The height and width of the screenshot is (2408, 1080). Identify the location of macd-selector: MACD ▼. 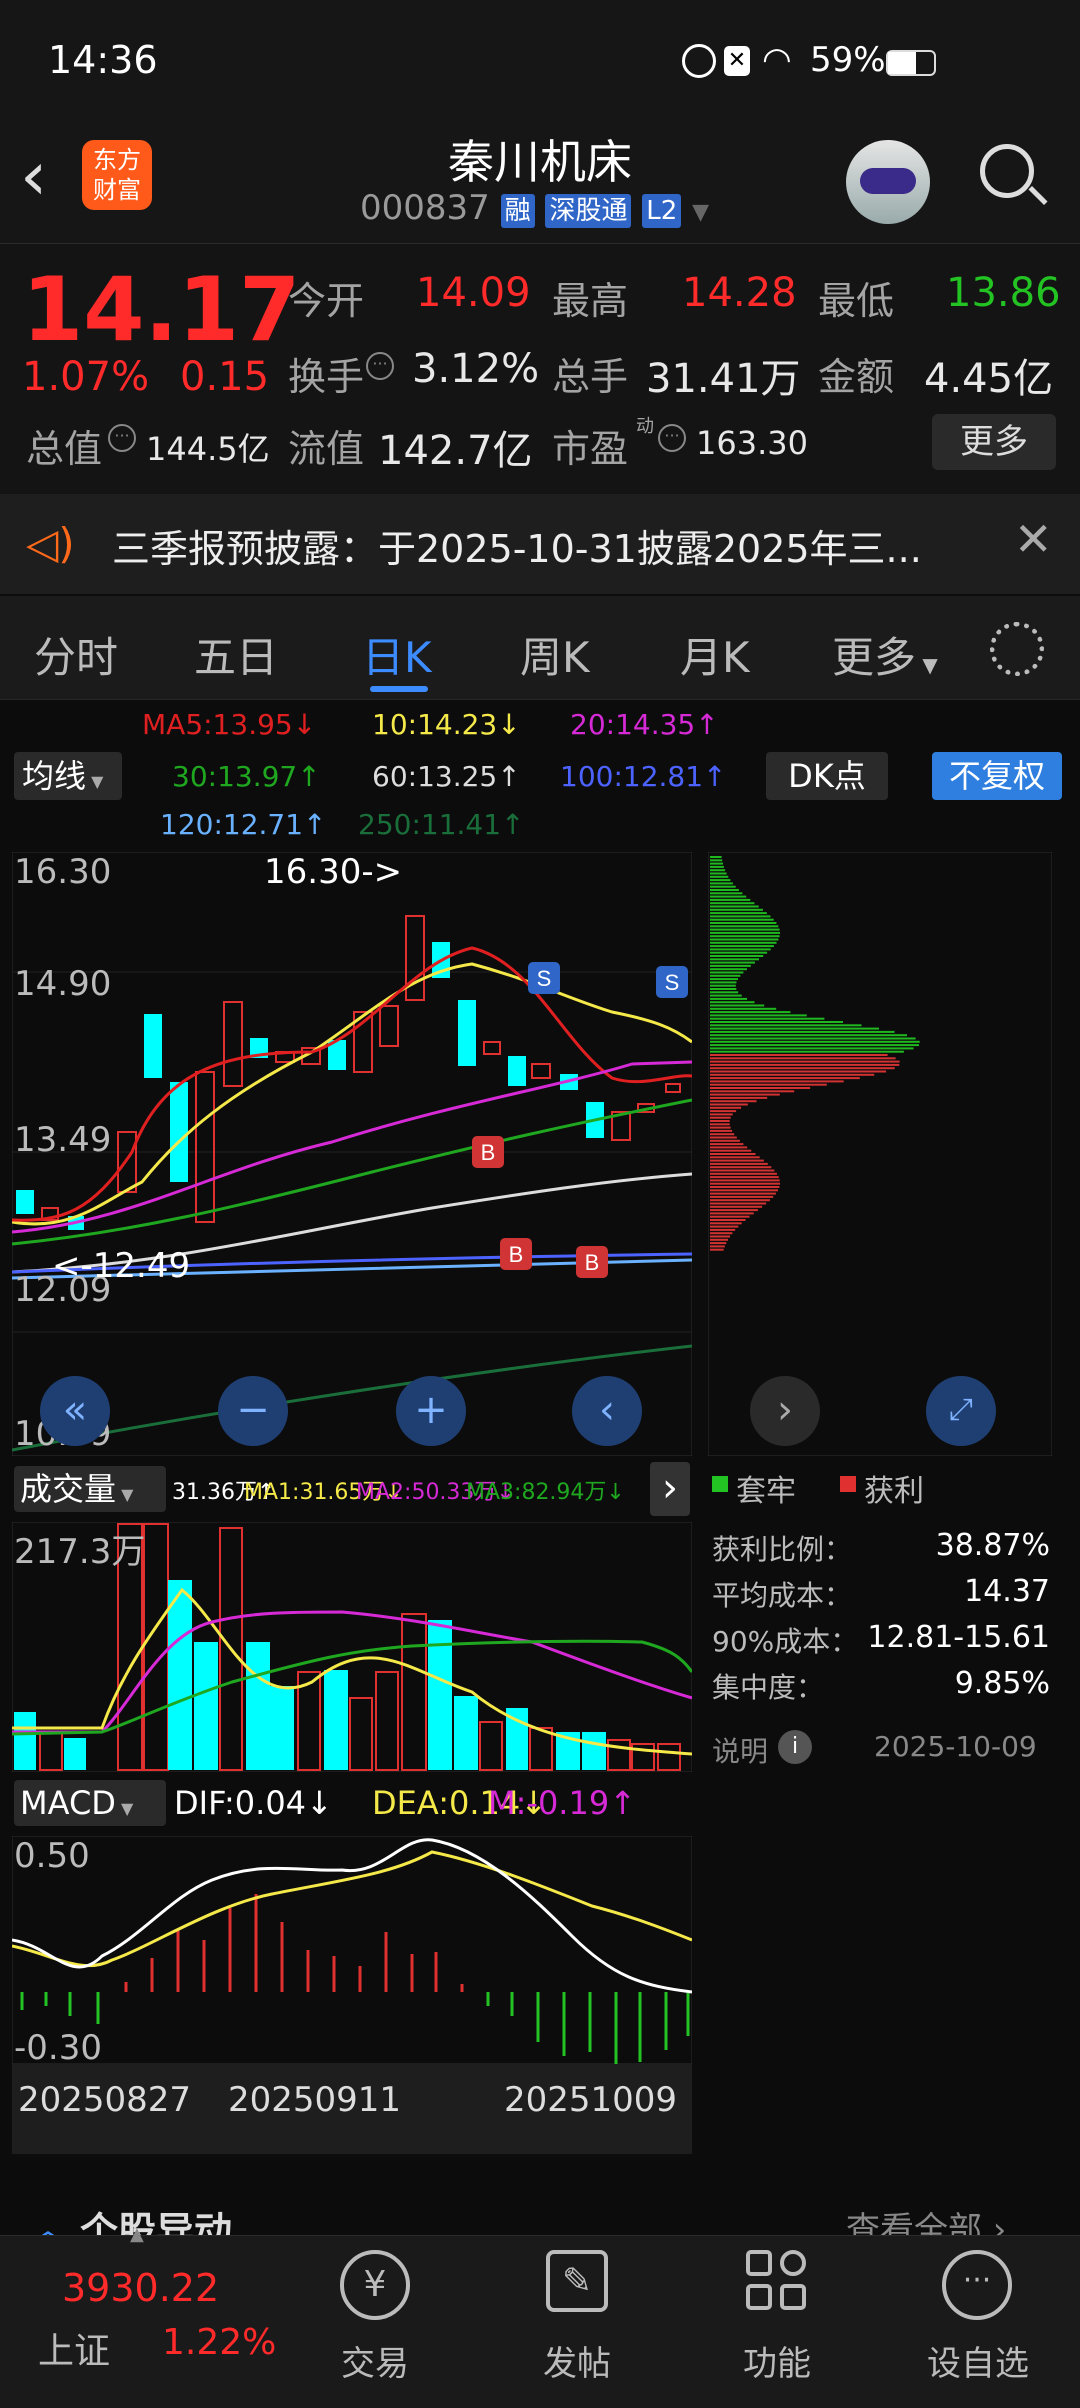
(90, 1803).